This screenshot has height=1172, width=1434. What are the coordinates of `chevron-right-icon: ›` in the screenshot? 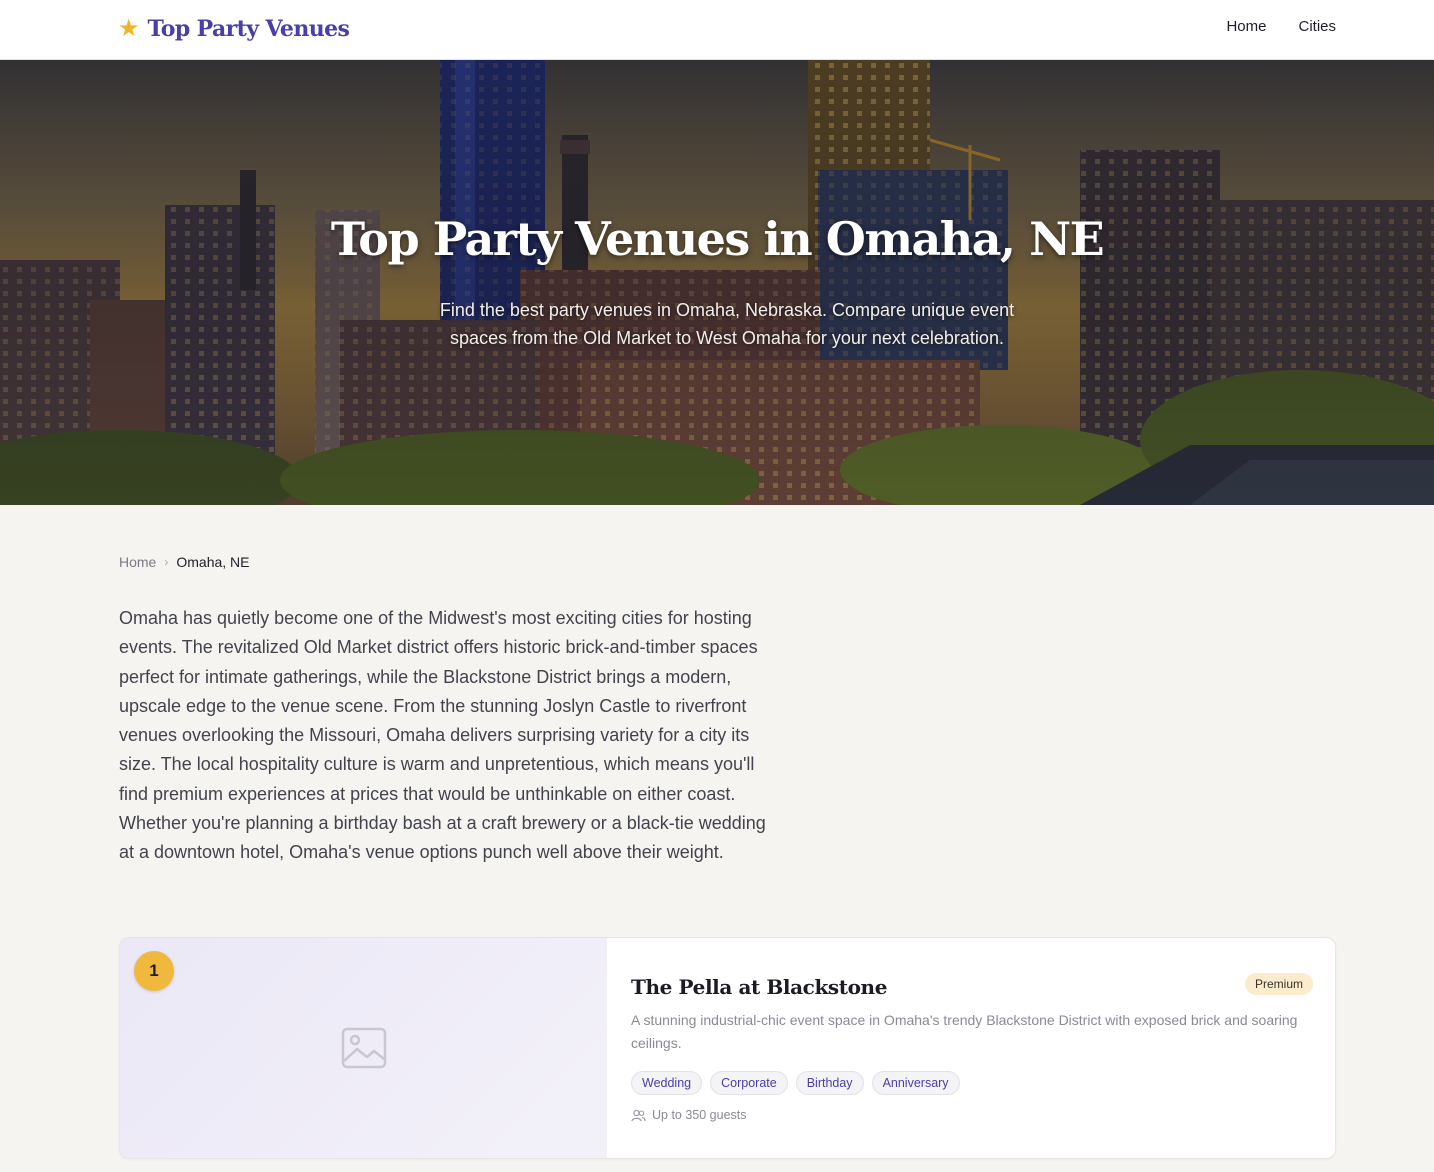 It's located at (166, 562).